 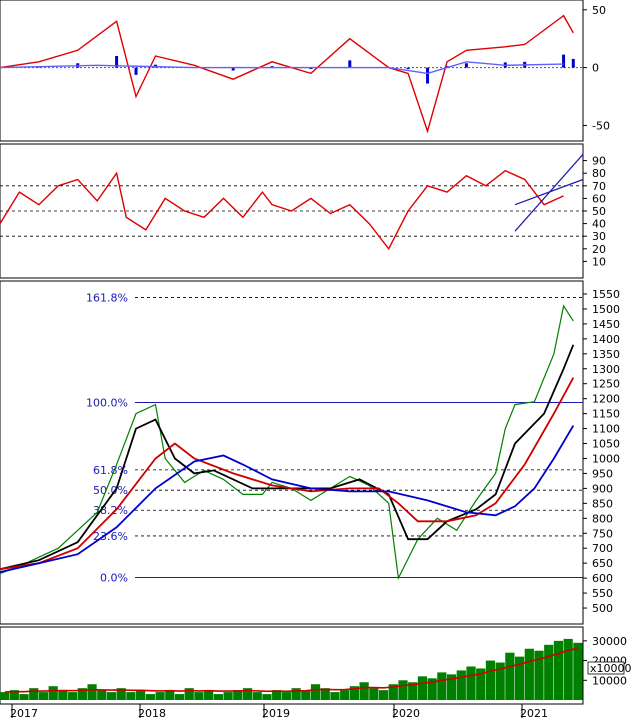 I want to click on rsi-tick-label: 30, so click(x=599, y=236).